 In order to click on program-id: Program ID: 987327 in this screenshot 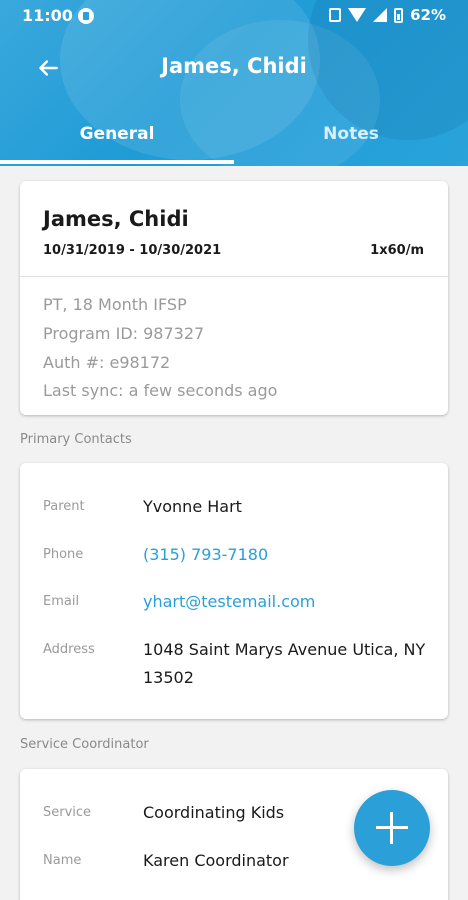, I will do `click(124, 333)`.